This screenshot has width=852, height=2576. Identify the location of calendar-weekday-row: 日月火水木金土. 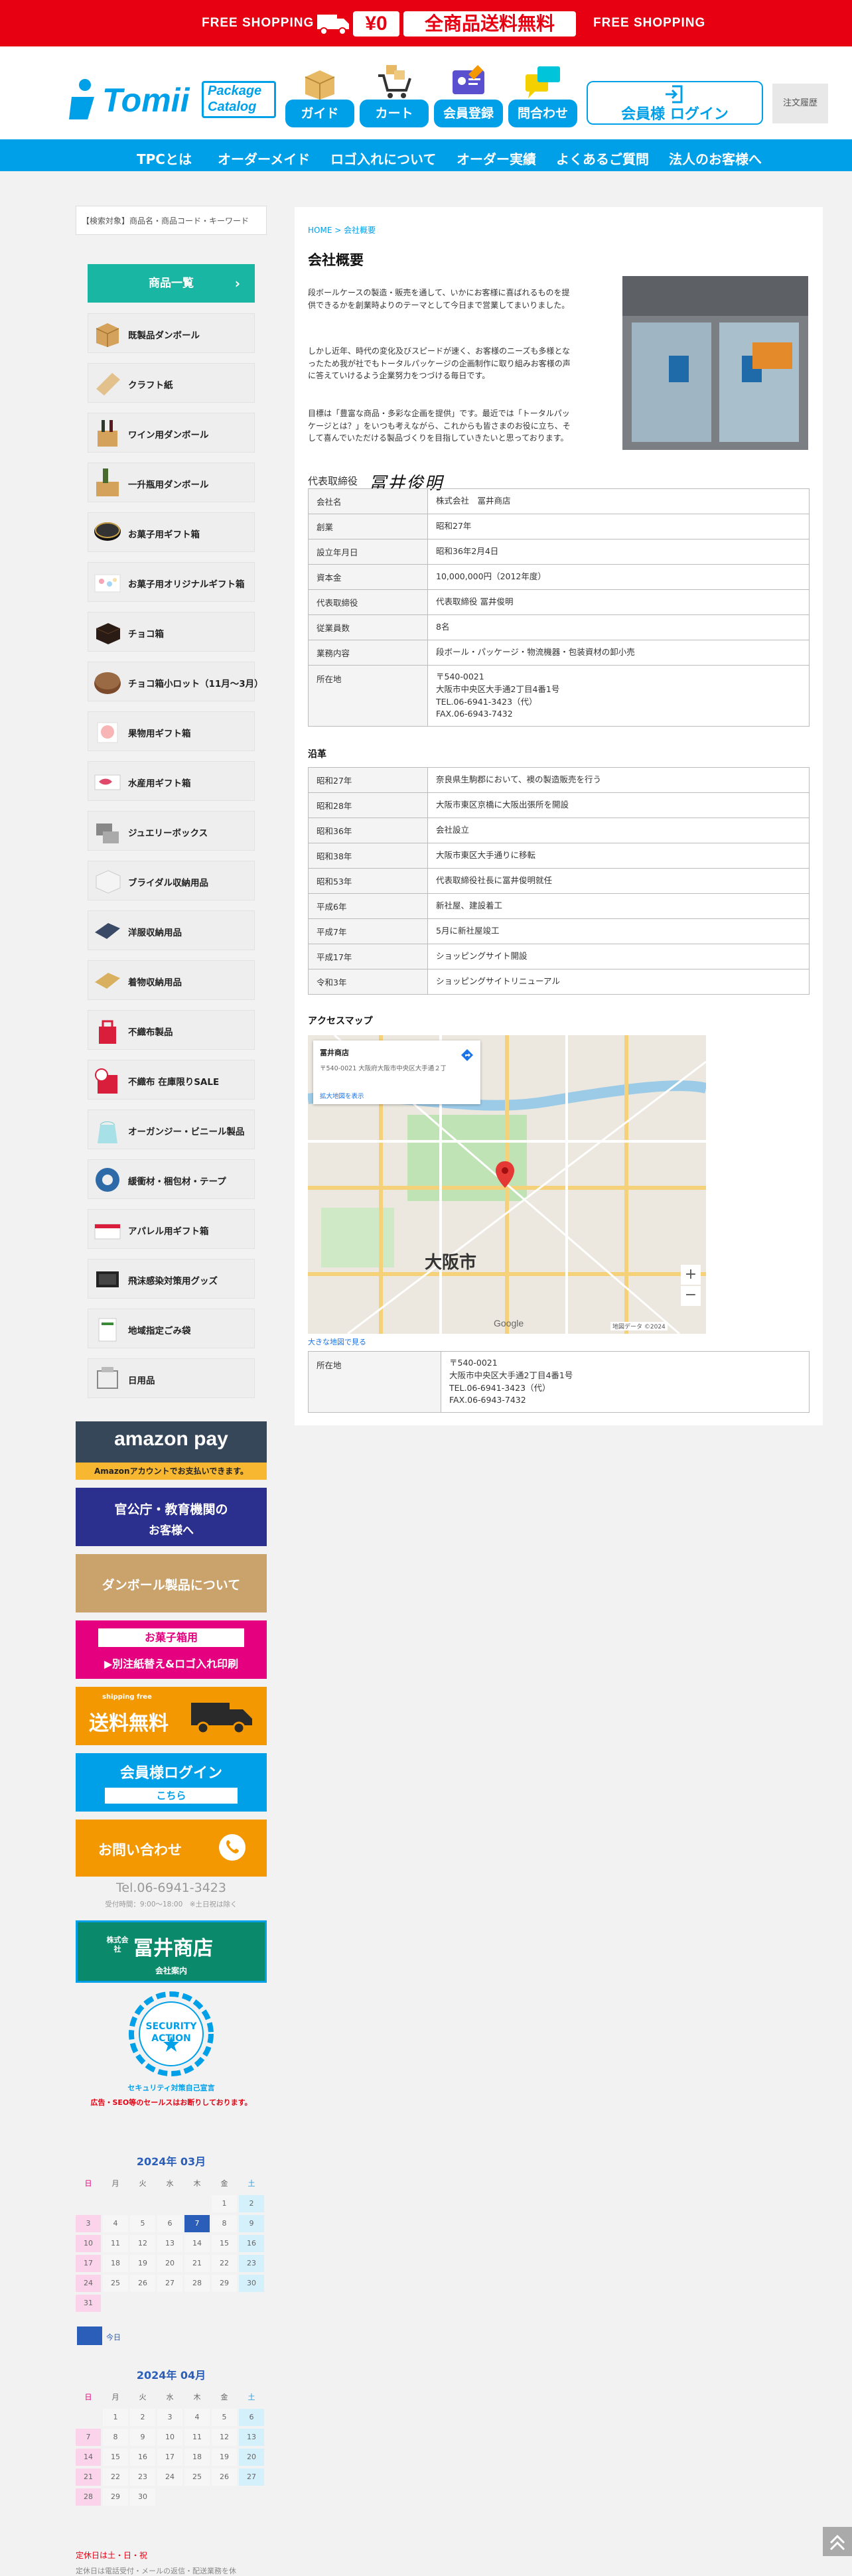
(171, 2398).